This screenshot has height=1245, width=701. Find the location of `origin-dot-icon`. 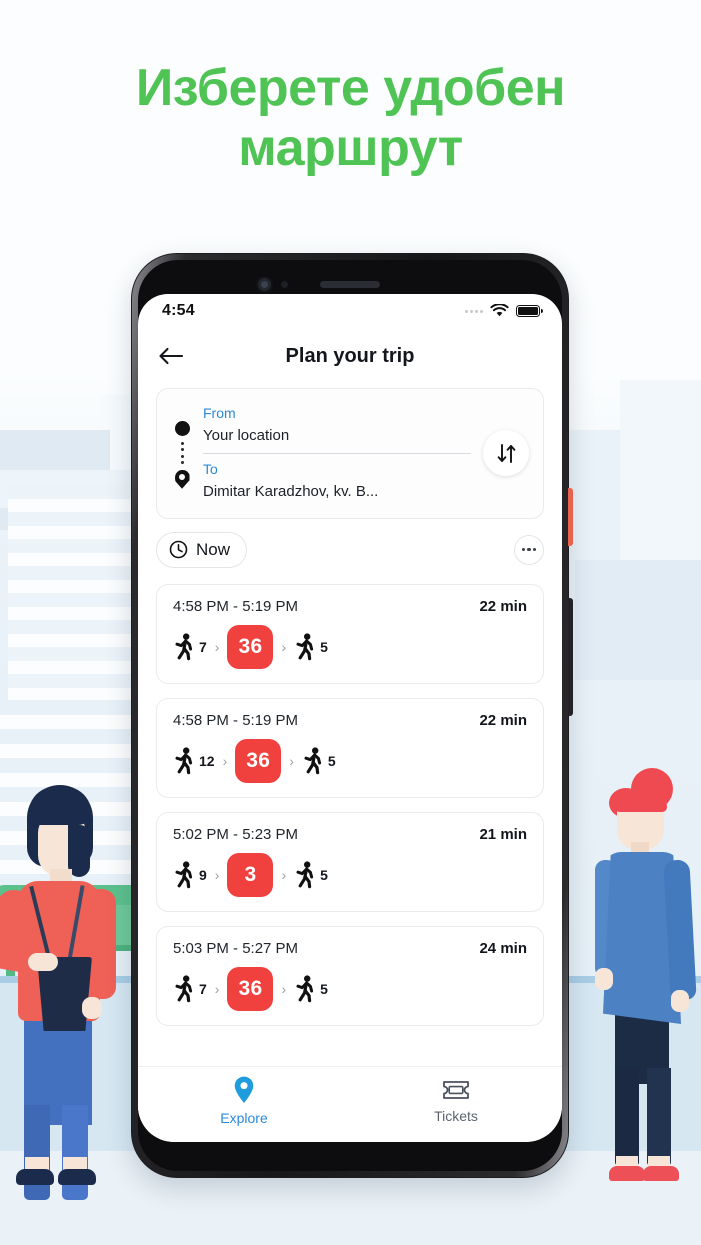

origin-dot-icon is located at coordinates (182, 428).